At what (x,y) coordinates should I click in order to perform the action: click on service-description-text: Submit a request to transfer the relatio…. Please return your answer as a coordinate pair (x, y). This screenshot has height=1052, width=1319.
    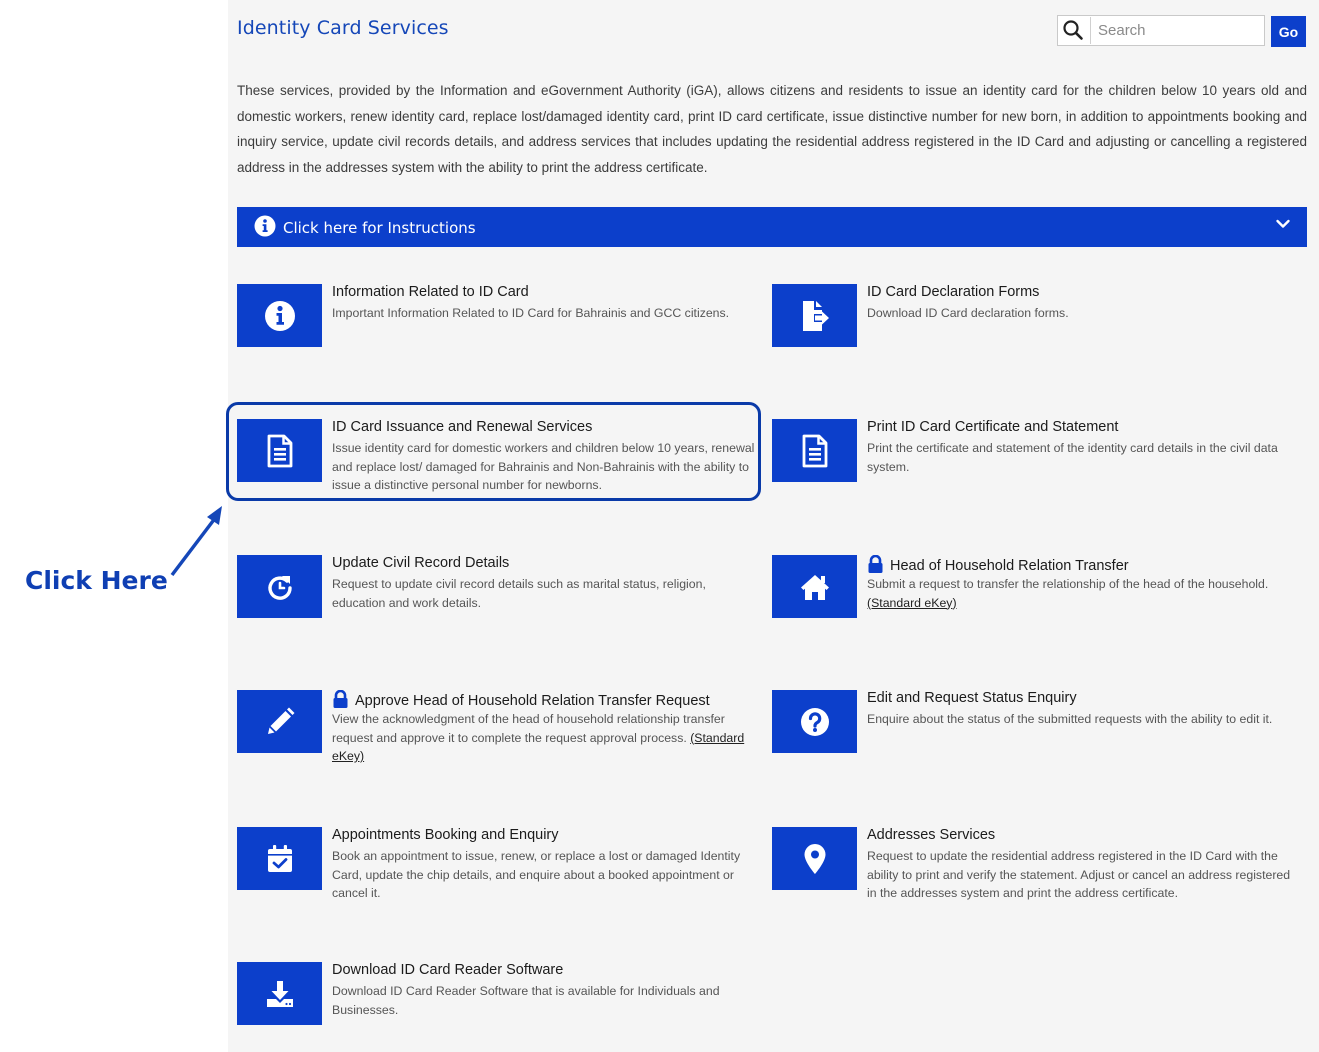
    Looking at the image, I should click on (1068, 584).